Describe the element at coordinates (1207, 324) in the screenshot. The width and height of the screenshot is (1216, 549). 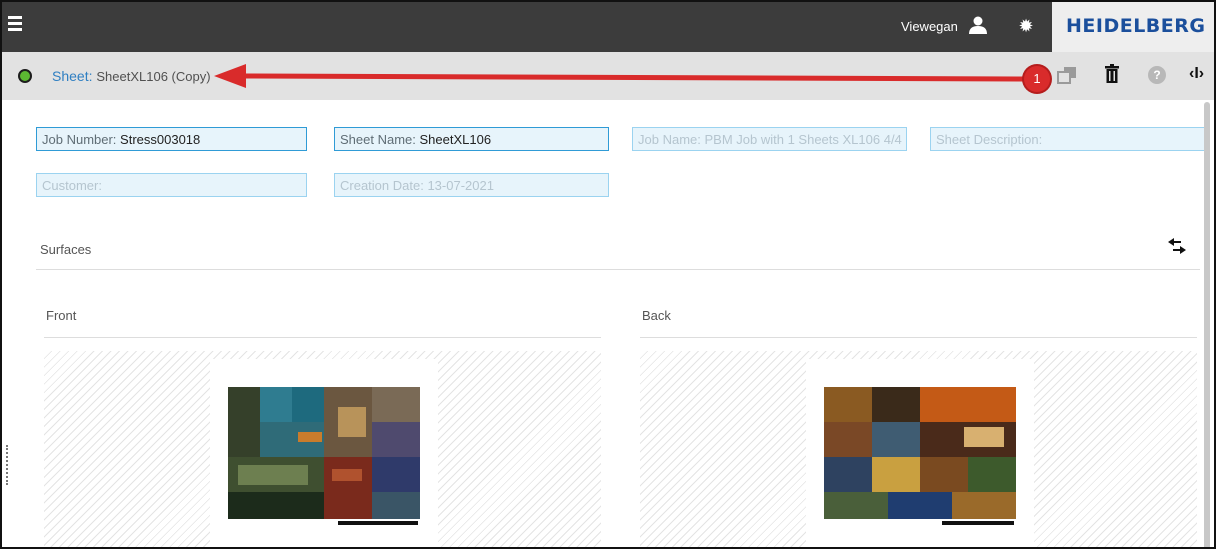
I see `vertical-scrollbar` at that location.